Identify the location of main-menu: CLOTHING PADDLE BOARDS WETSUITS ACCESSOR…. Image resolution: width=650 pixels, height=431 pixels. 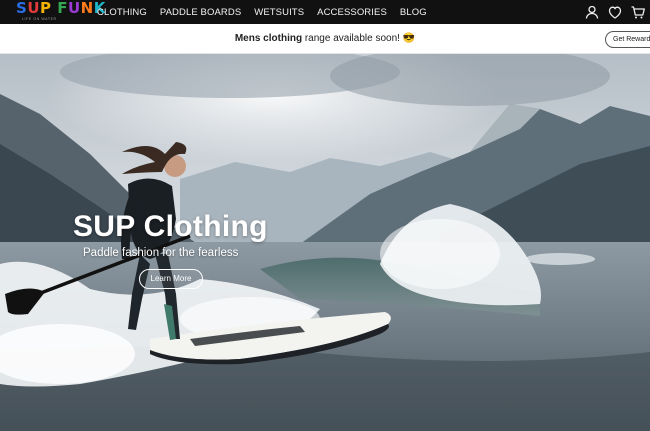
(268, 12).